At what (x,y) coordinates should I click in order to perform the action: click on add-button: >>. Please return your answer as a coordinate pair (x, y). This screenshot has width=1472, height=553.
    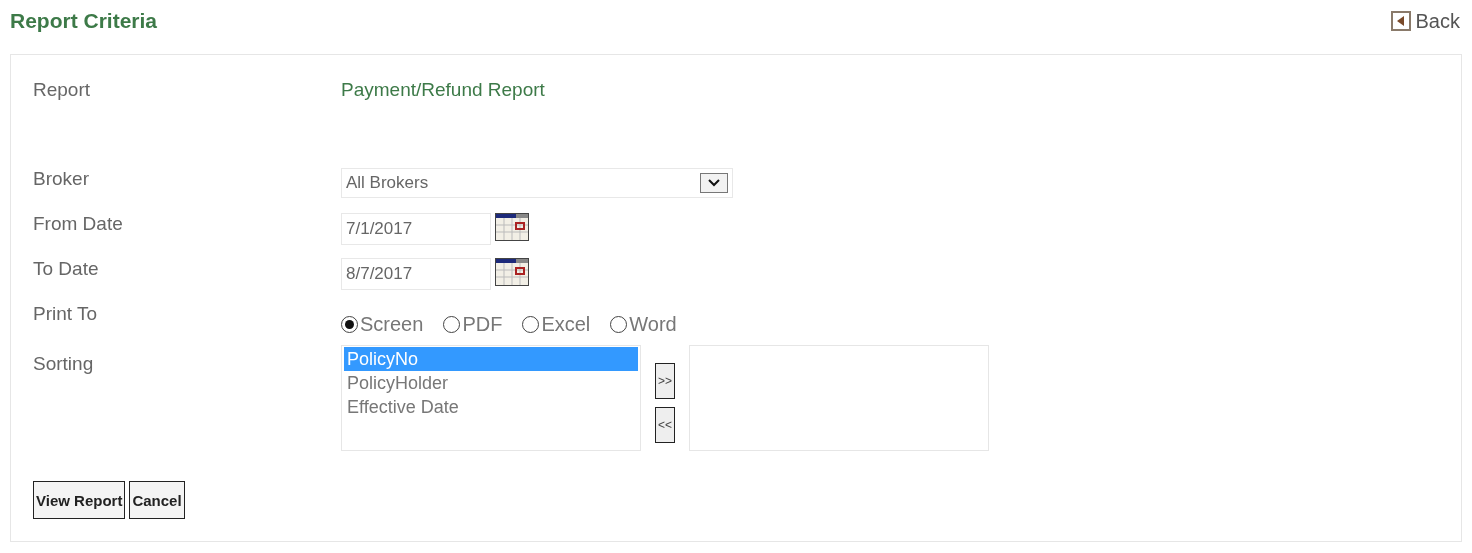
    Looking at the image, I should click on (665, 381).